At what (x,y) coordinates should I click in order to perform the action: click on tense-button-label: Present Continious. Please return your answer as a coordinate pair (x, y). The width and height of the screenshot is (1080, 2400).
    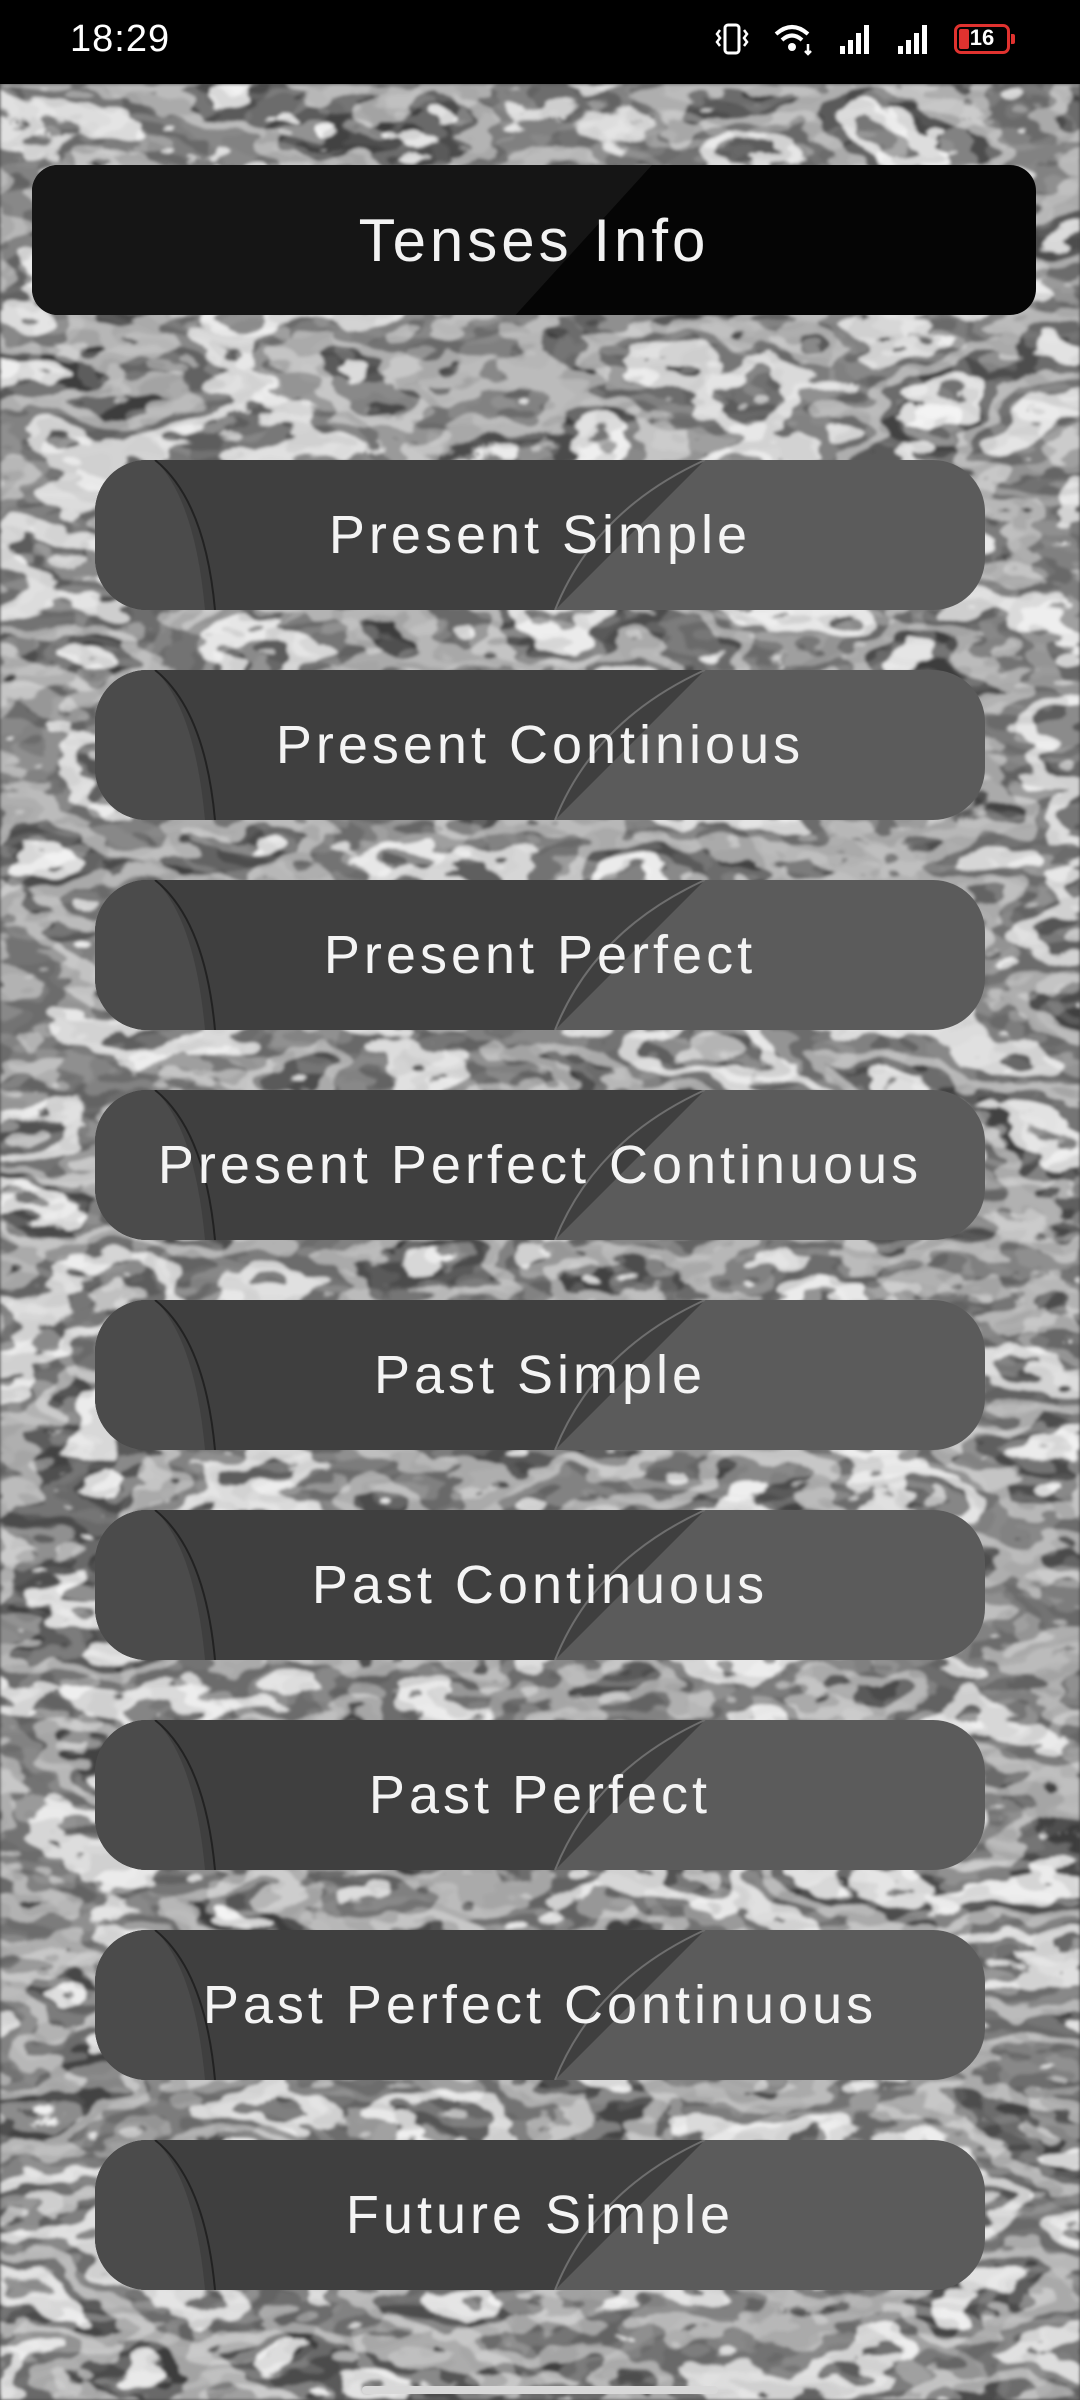
    Looking at the image, I should click on (540, 745).